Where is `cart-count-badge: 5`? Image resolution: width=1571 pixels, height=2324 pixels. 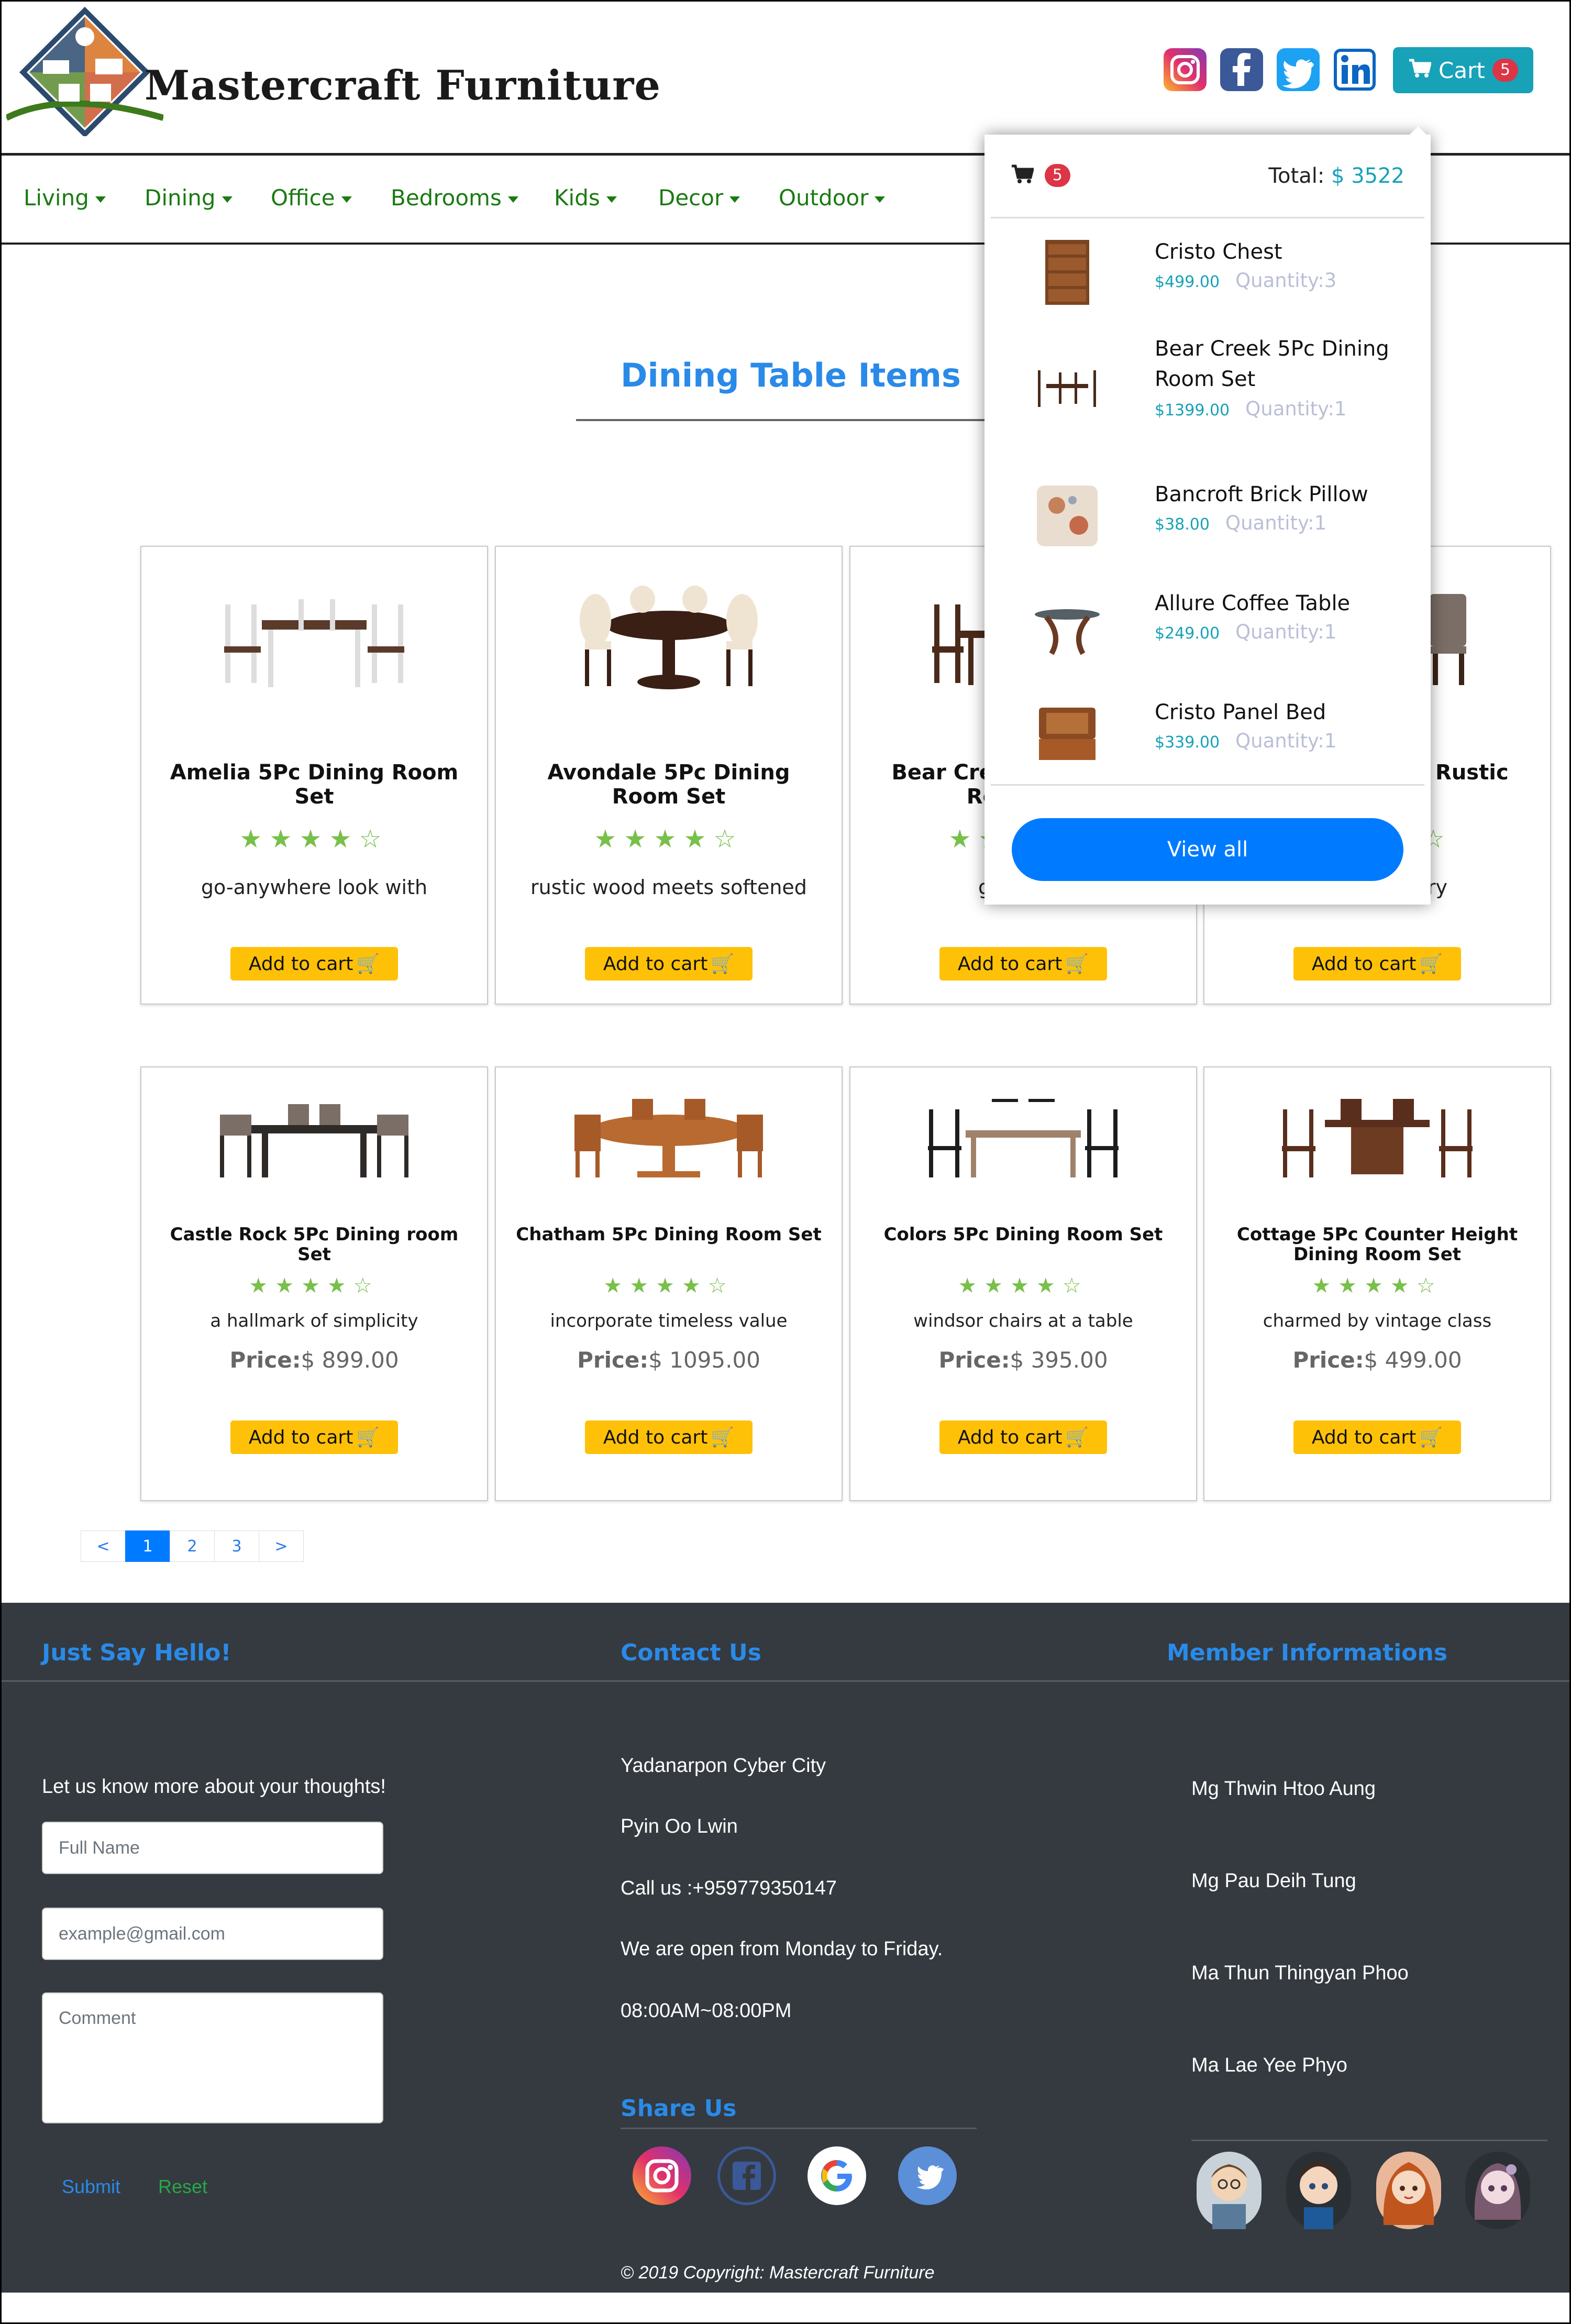 cart-count-badge: 5 is located at coordinates (1057, 175).